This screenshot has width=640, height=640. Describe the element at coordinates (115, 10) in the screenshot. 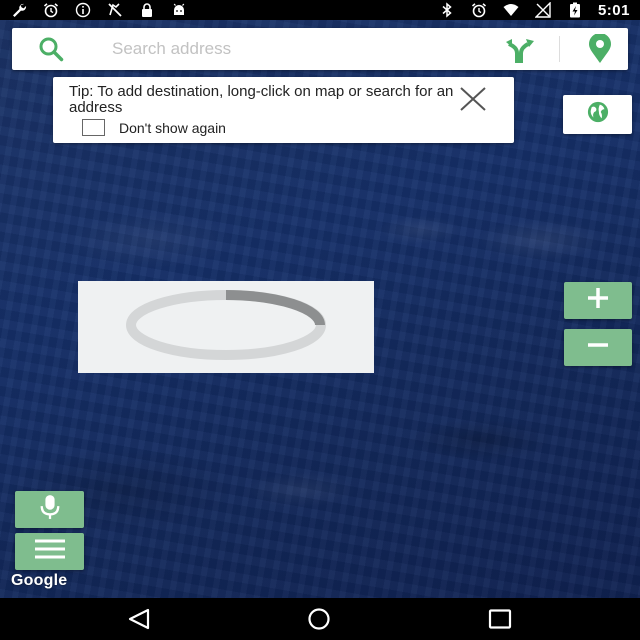

I see `no-gps-icon` at that location.